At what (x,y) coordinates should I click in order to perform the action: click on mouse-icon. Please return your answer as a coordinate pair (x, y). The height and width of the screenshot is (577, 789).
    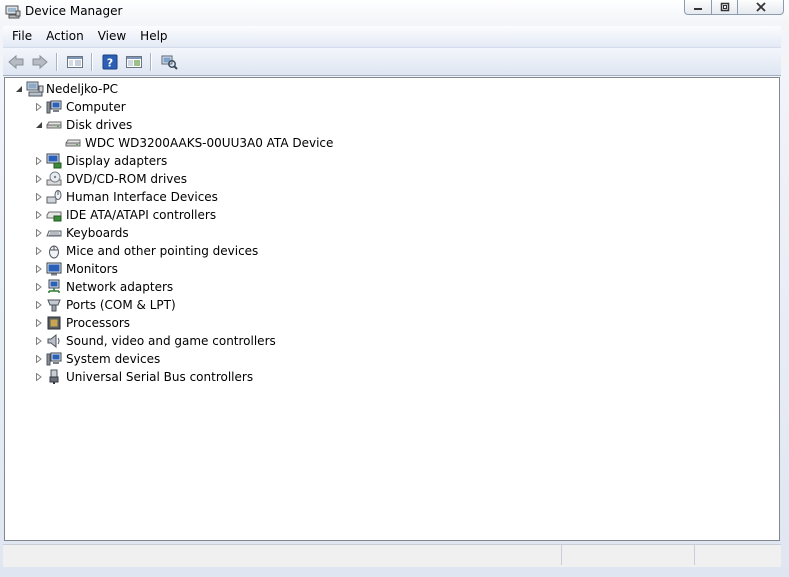
    Looking at the image, I should click on (54, 251).